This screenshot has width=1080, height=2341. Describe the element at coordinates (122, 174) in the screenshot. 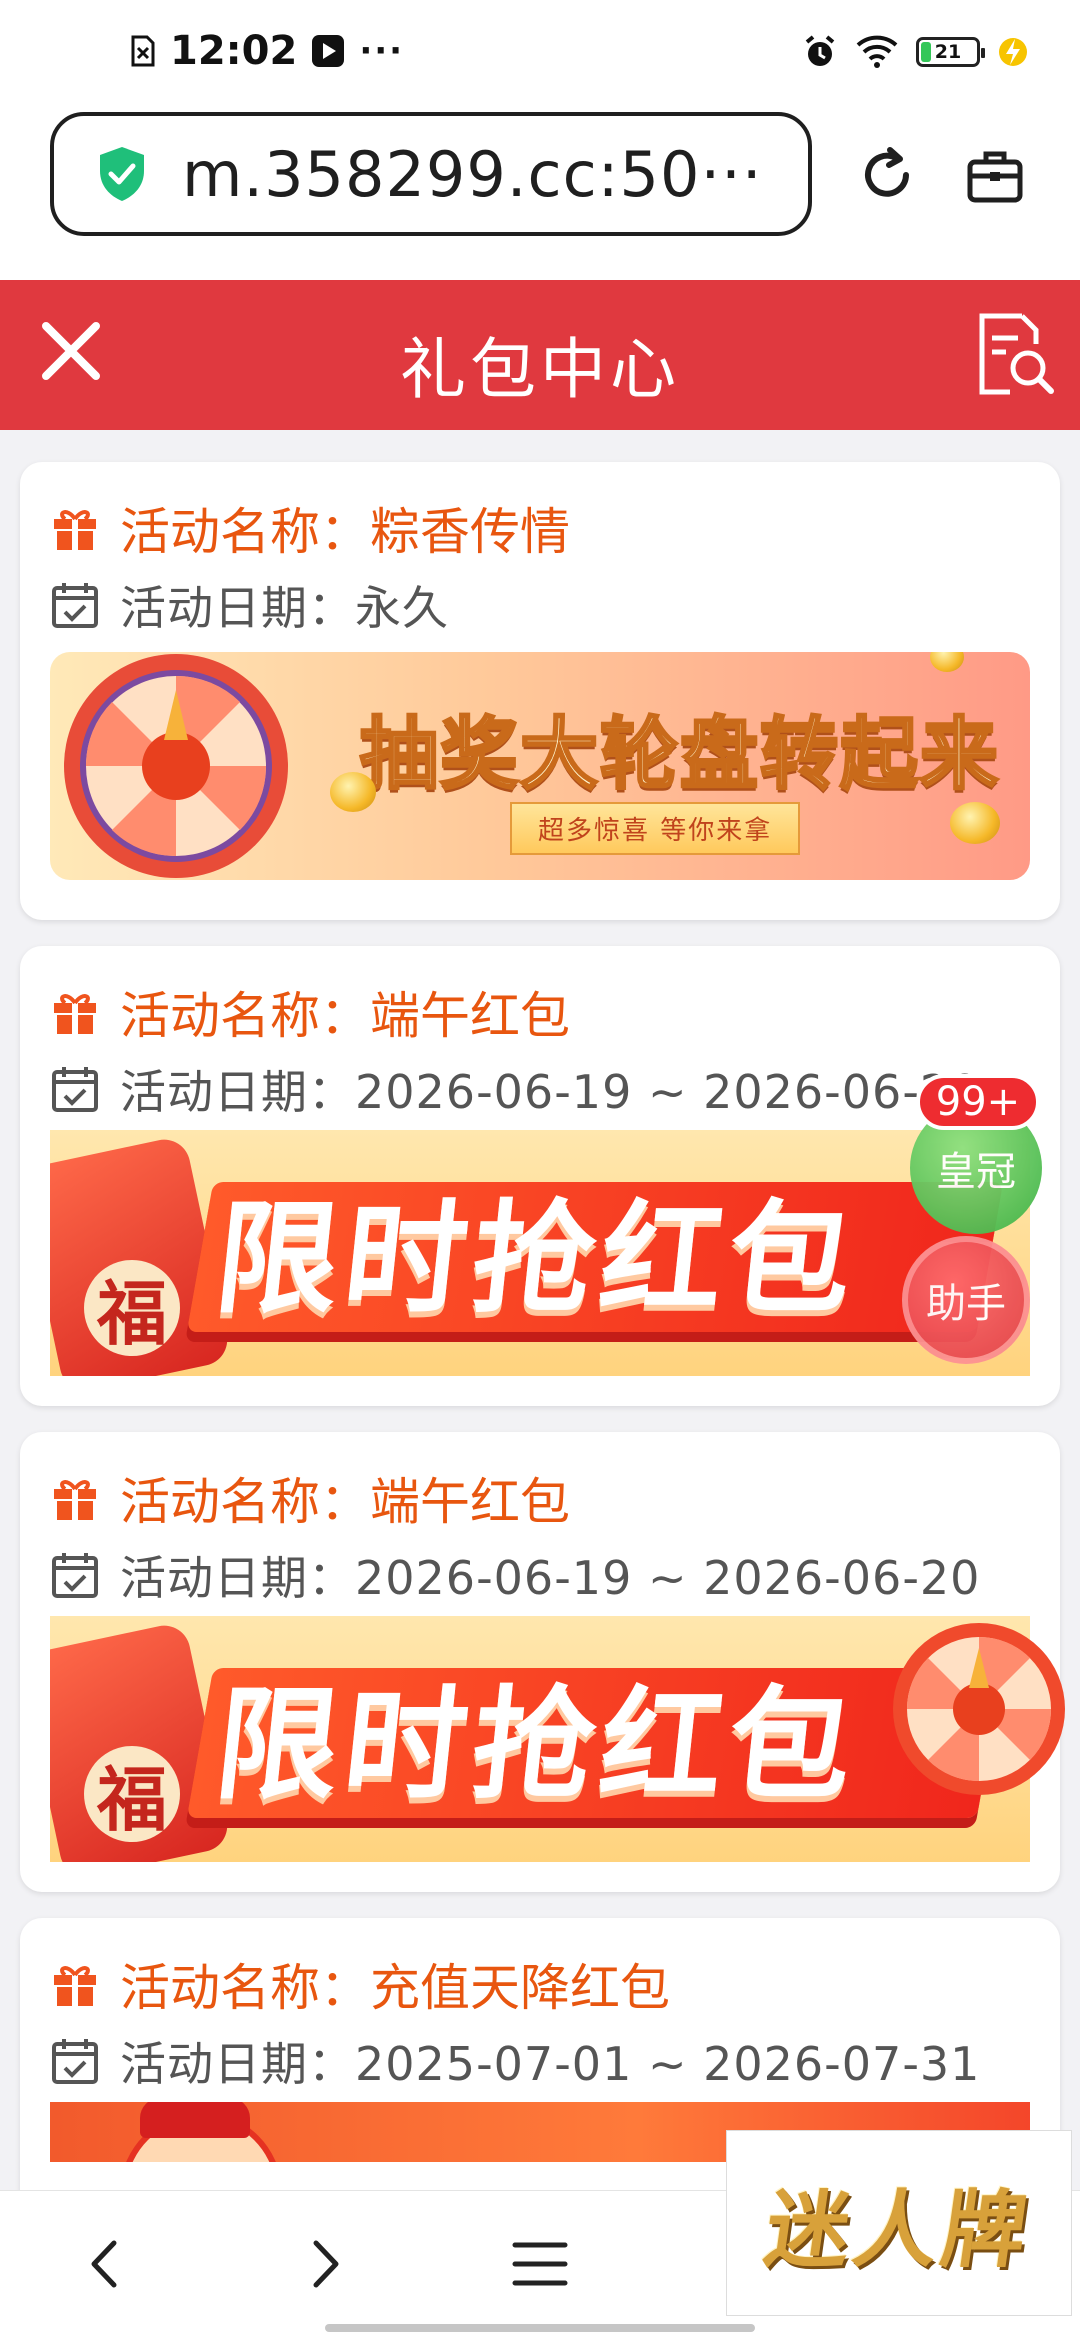

I see `secure-shield-icon` at that location.